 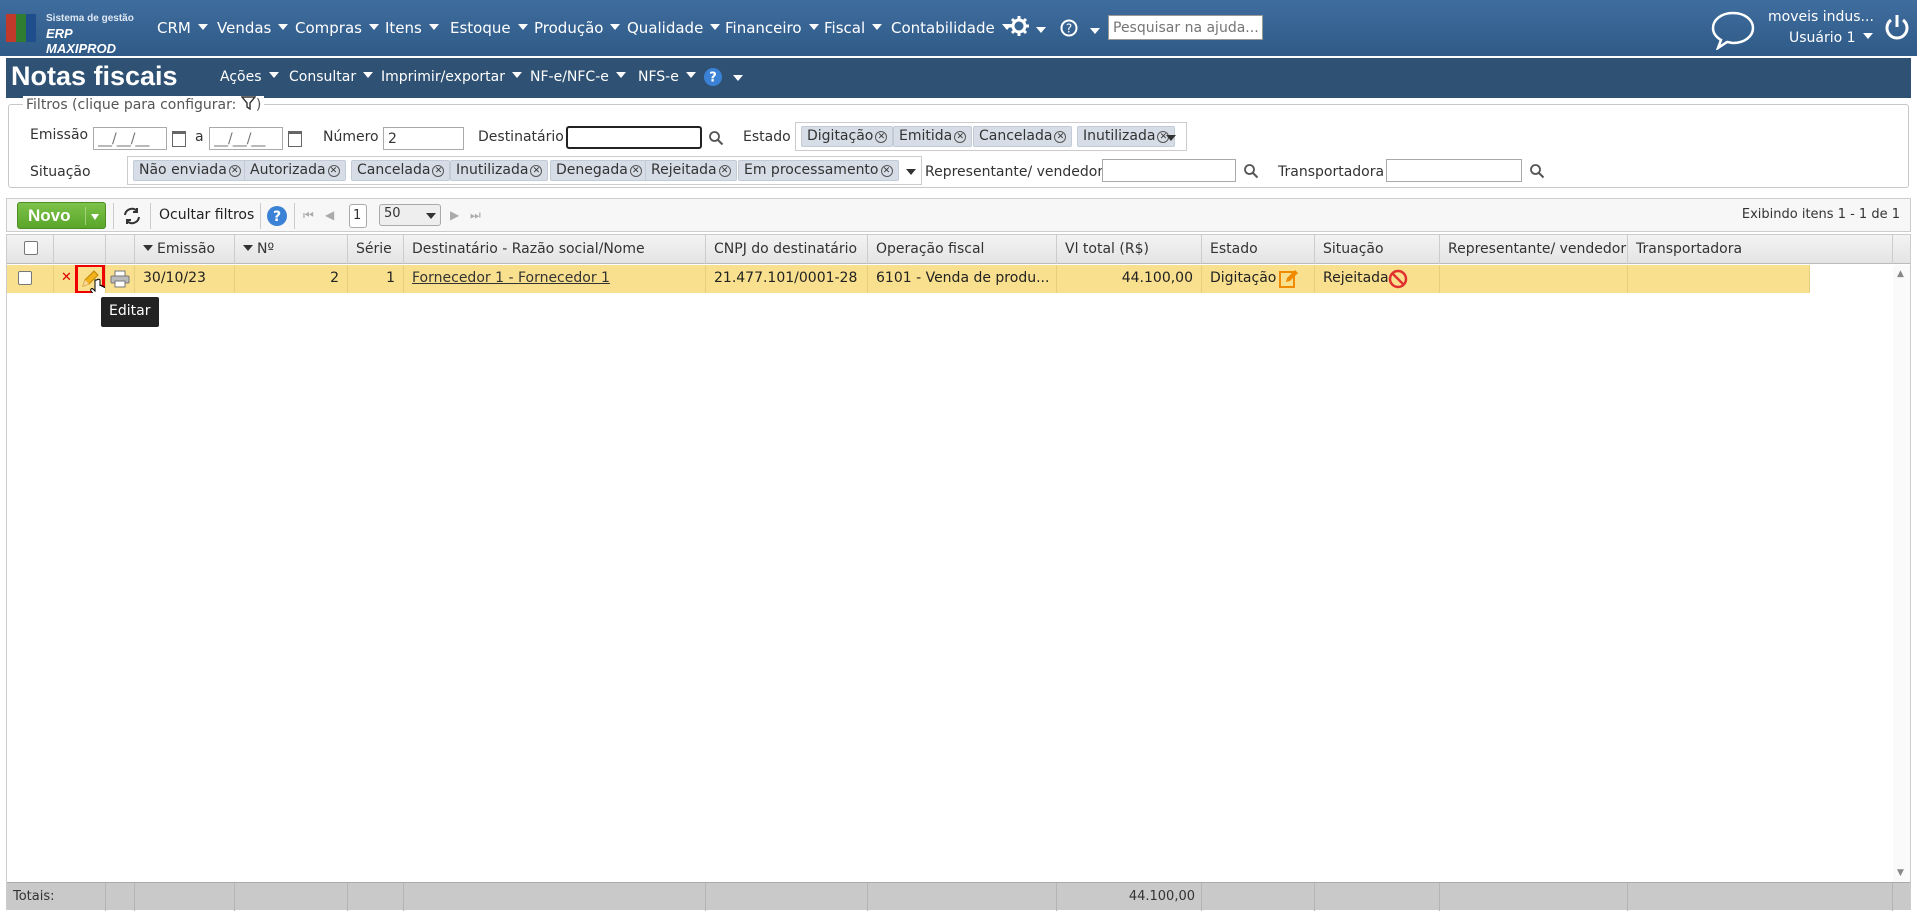 I want to click on situacao-tag-inutilizada: Inutilizada ✕, so click(x=499, y=170).